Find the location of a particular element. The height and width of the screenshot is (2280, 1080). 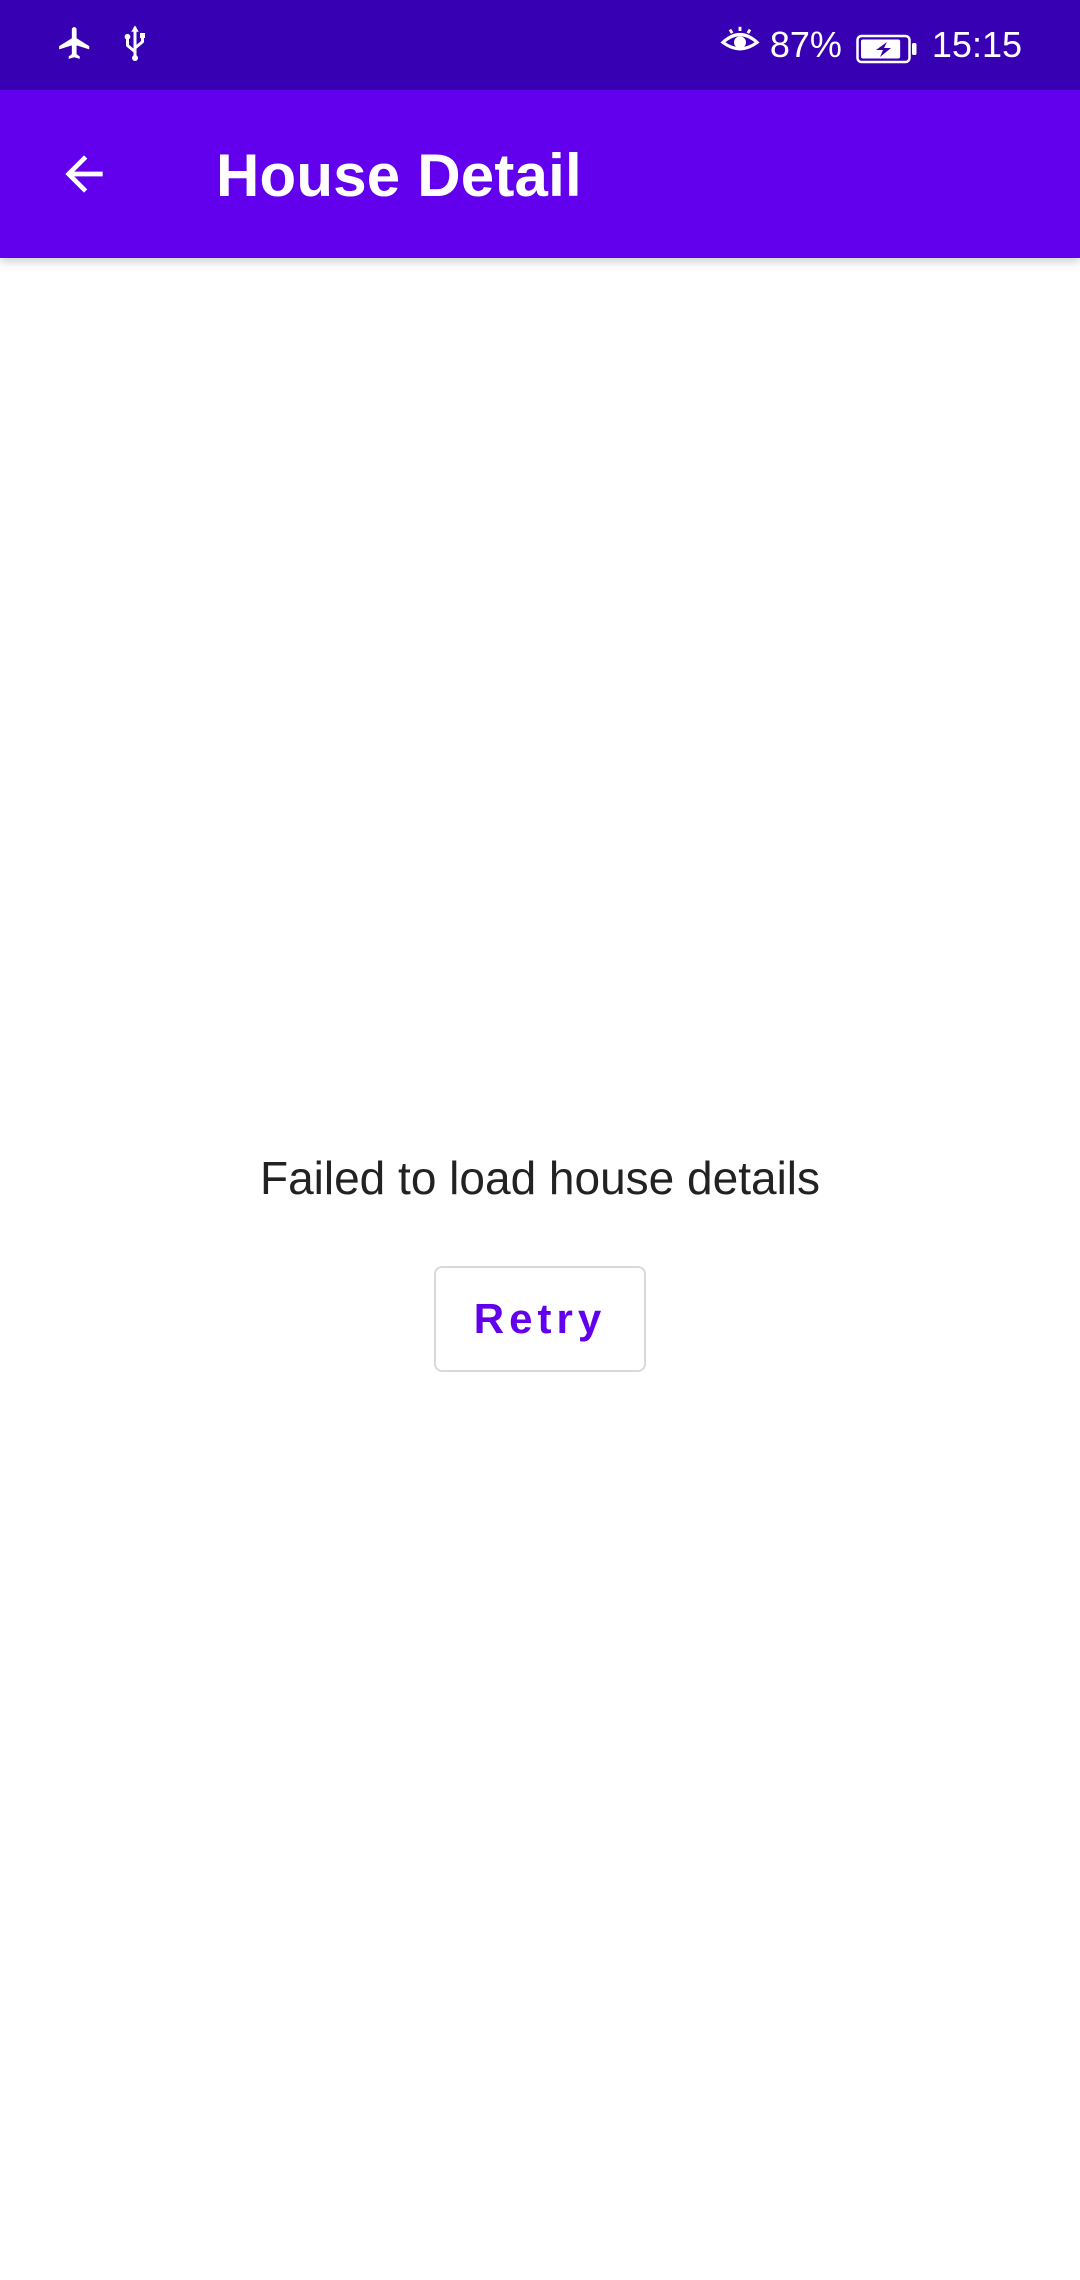

status-bar: 87% 15:15 is located at coordinates (540, 45).